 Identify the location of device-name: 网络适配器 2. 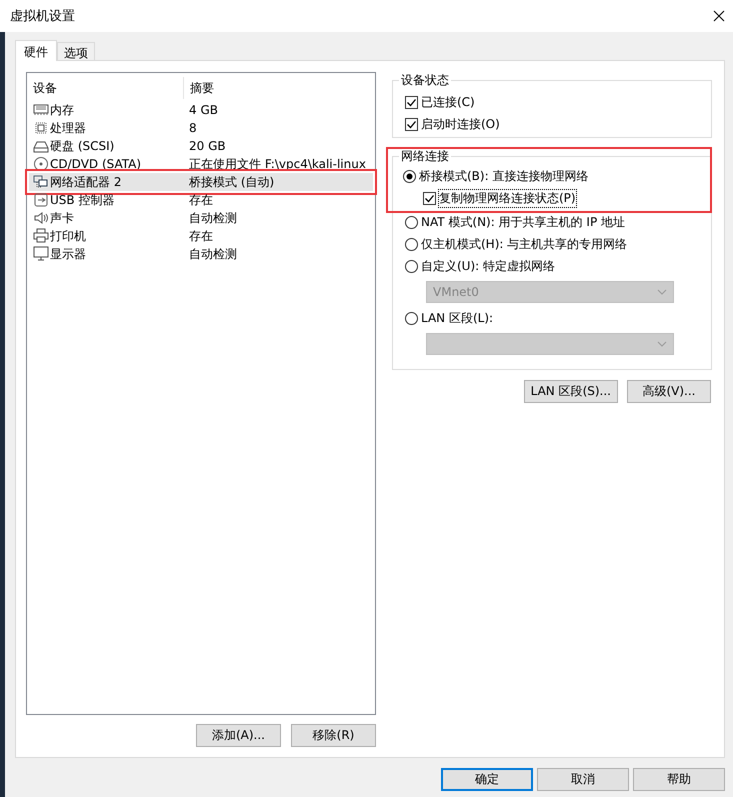
(86, 182).